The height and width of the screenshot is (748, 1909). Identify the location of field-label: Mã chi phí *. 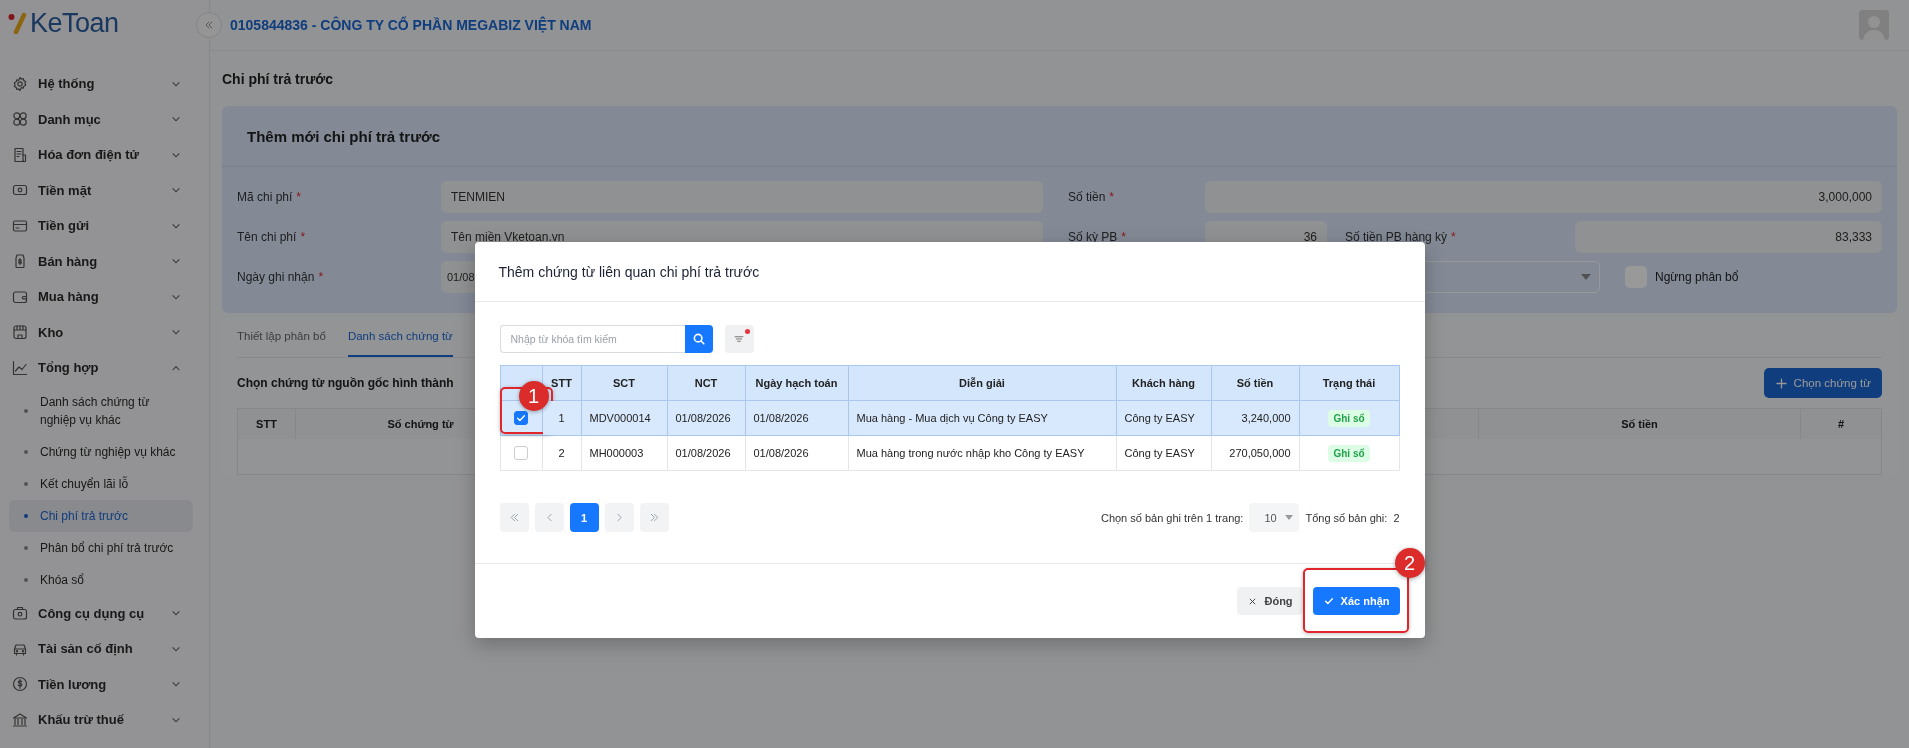
(270, 197).